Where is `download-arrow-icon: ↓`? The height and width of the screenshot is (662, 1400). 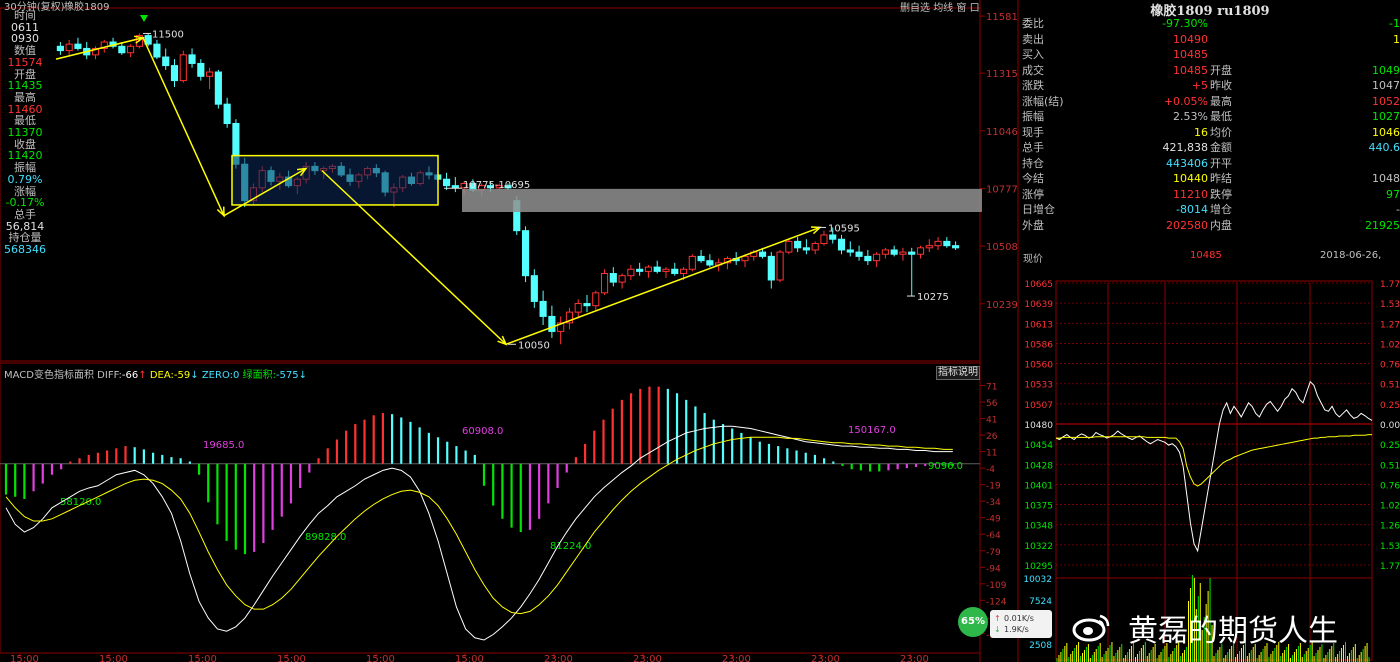 download-arrow-icon: ↓ is located at coordinates (997, 629).